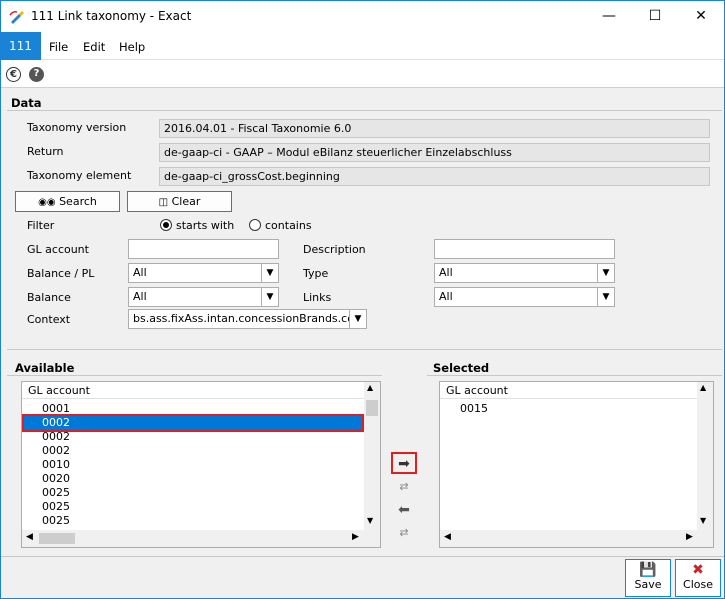 The width and height of the screenshot is (725, 599). What do you see at coordinates (705, 456) in the screenshot?
I see `selected-vertical-scrollbar: ▲ ▼` at bounding box center [705, 456].